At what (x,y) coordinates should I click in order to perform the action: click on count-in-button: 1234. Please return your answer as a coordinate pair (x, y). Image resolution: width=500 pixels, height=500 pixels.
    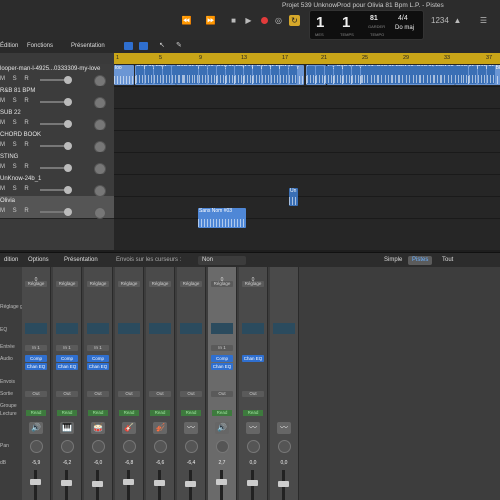
    Looking at the image, I should click on (440, 20).